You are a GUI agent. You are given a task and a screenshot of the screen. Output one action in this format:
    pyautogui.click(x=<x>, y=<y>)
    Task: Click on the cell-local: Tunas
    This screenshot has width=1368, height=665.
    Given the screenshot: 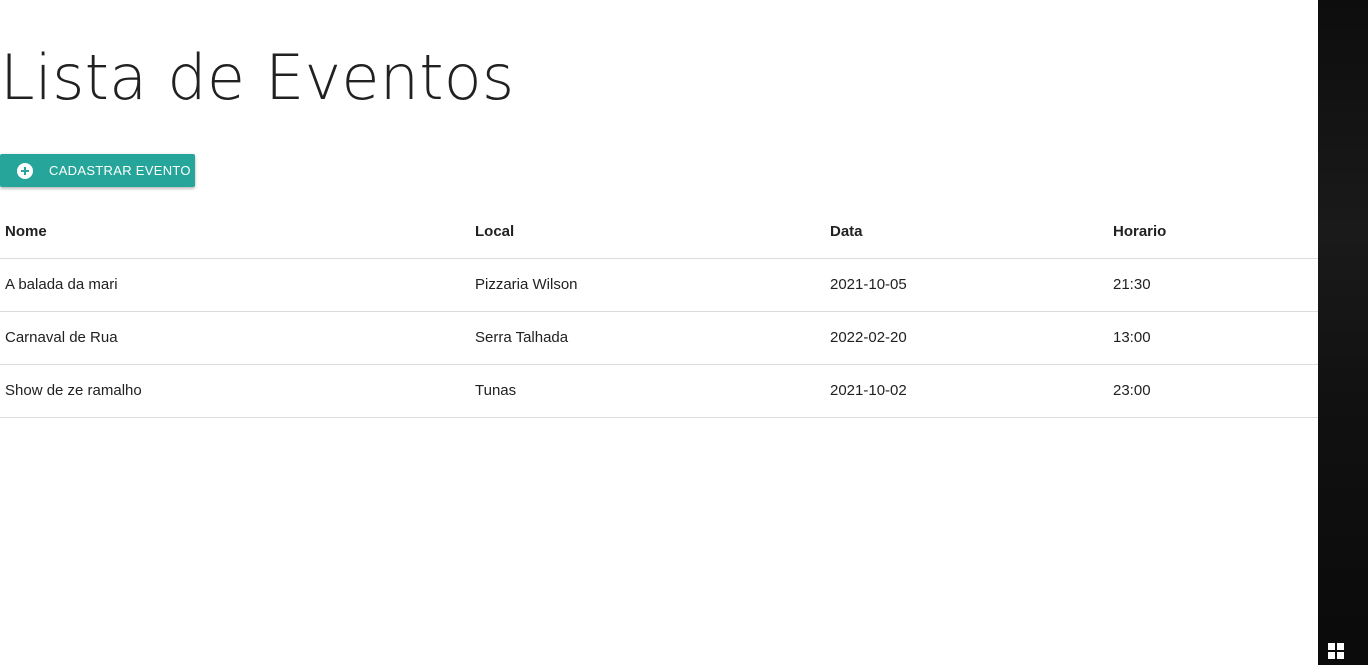 What is the action you would take?
    pyautogui.click(x=647, y=391)
    